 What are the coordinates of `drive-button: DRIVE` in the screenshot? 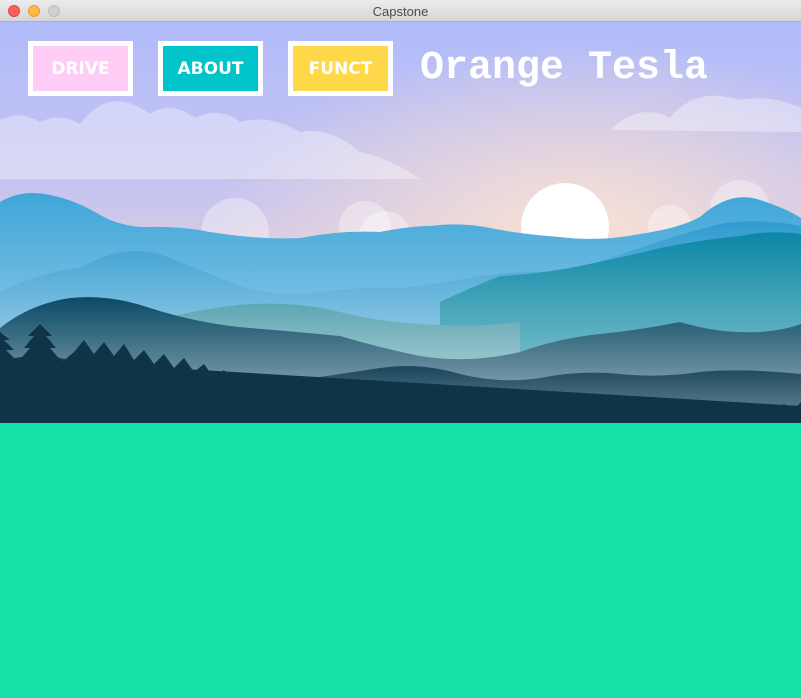 It's located at (80, 68).